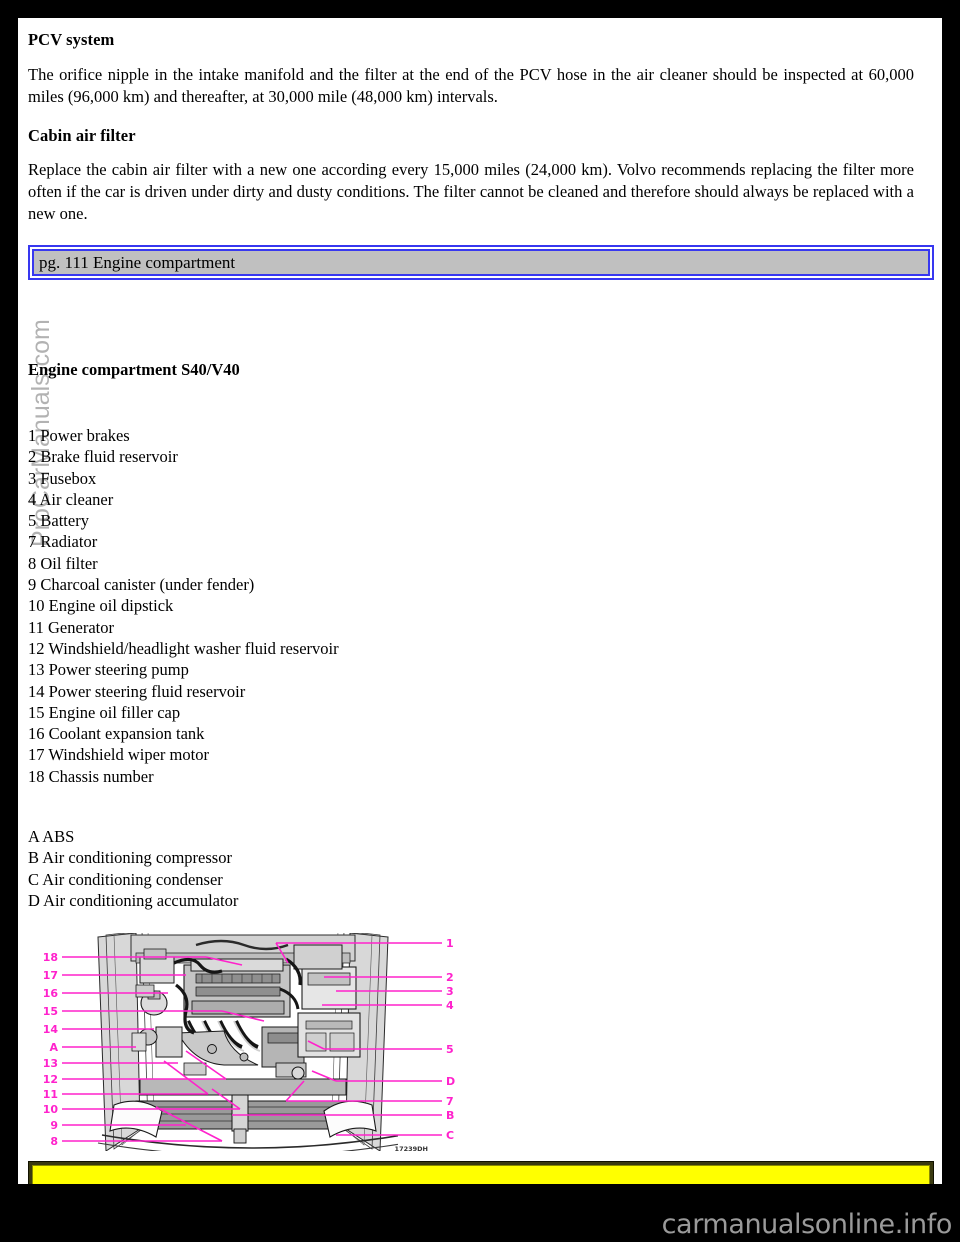 The width and height of the screenshot is (960, 1242). Describe the element at coordinates (63, 563) in the screenshot. I see `list-item: 8 Oil filter` at that location.